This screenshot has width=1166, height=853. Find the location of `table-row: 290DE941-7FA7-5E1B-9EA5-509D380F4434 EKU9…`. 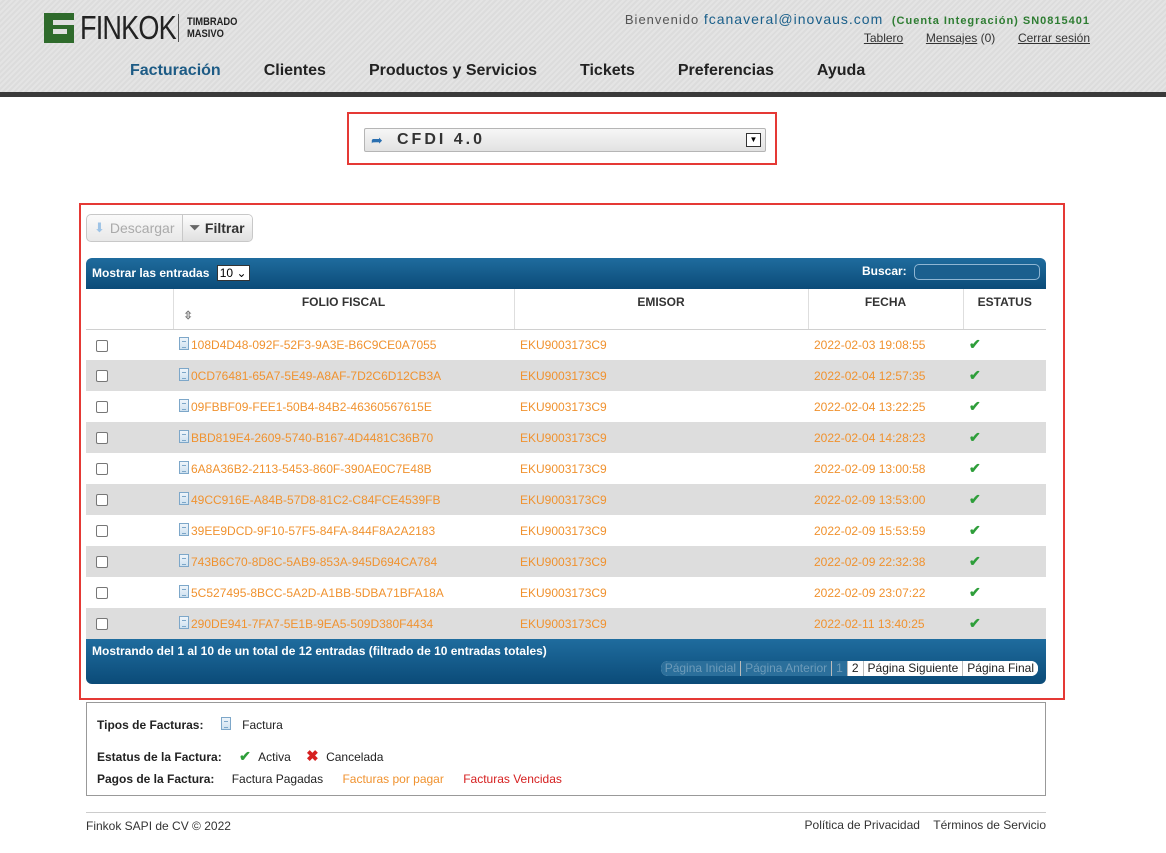

table-row: 290DE941-7FA7-5E1B-9EA5-509D380F4434 EKU9… is located at coordinates (566, 623).